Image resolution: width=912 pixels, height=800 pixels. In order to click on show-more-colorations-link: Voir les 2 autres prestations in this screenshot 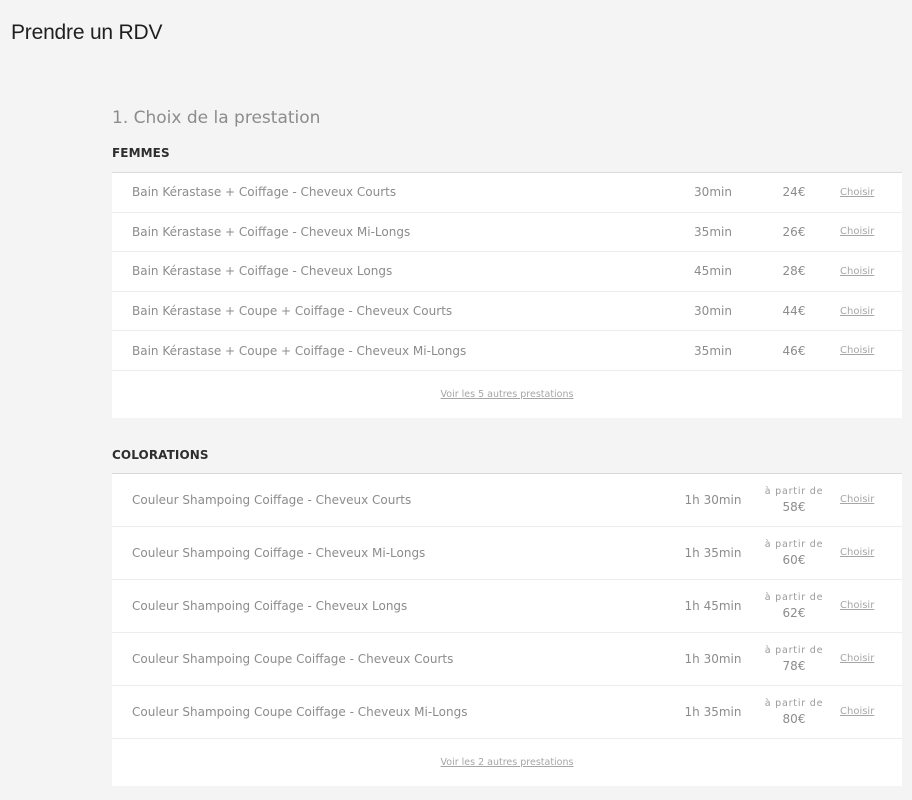, I will do `click(507, 762)`.